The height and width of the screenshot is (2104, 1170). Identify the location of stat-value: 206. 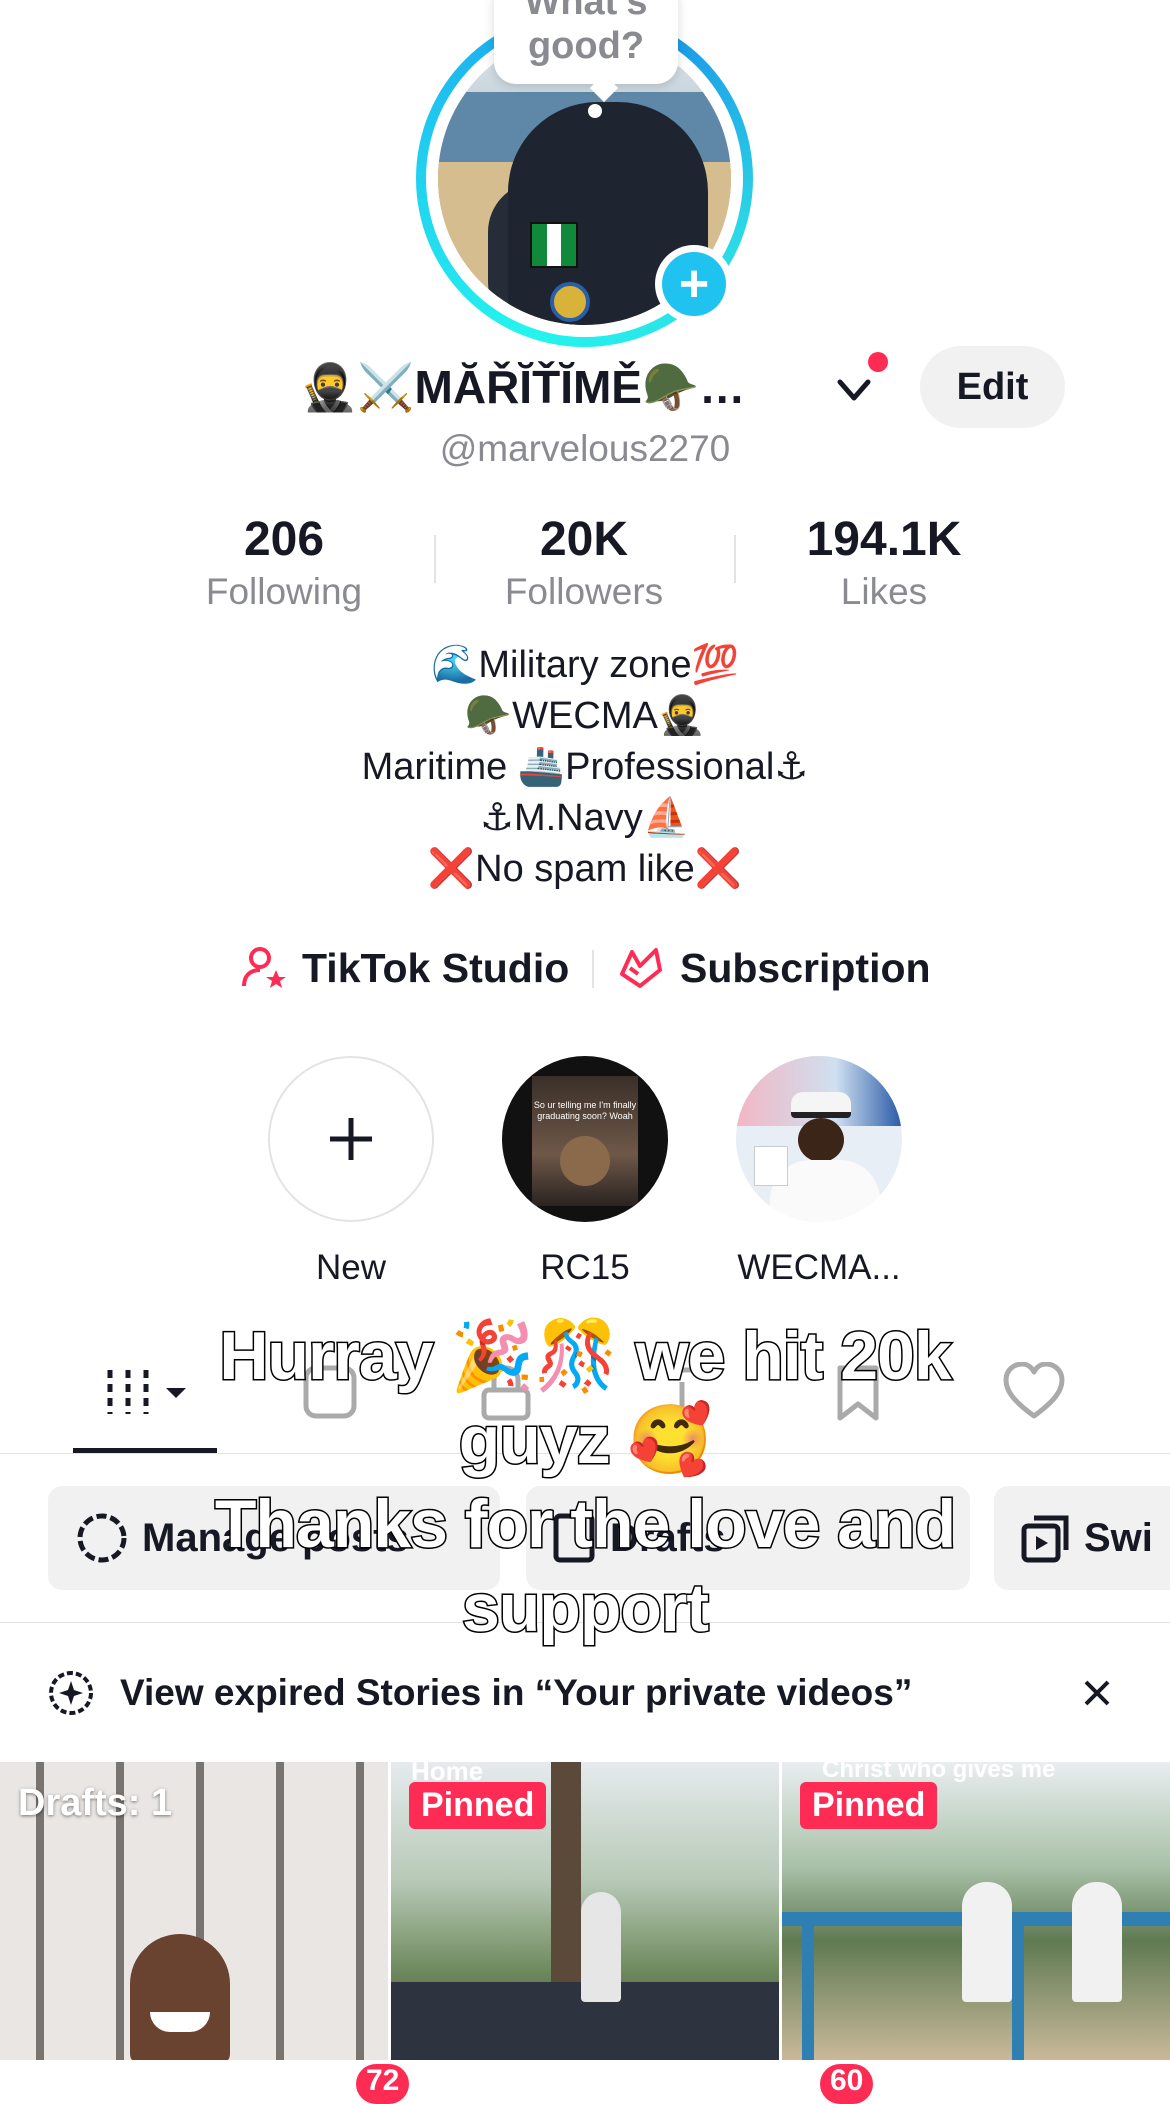
(284, 539).